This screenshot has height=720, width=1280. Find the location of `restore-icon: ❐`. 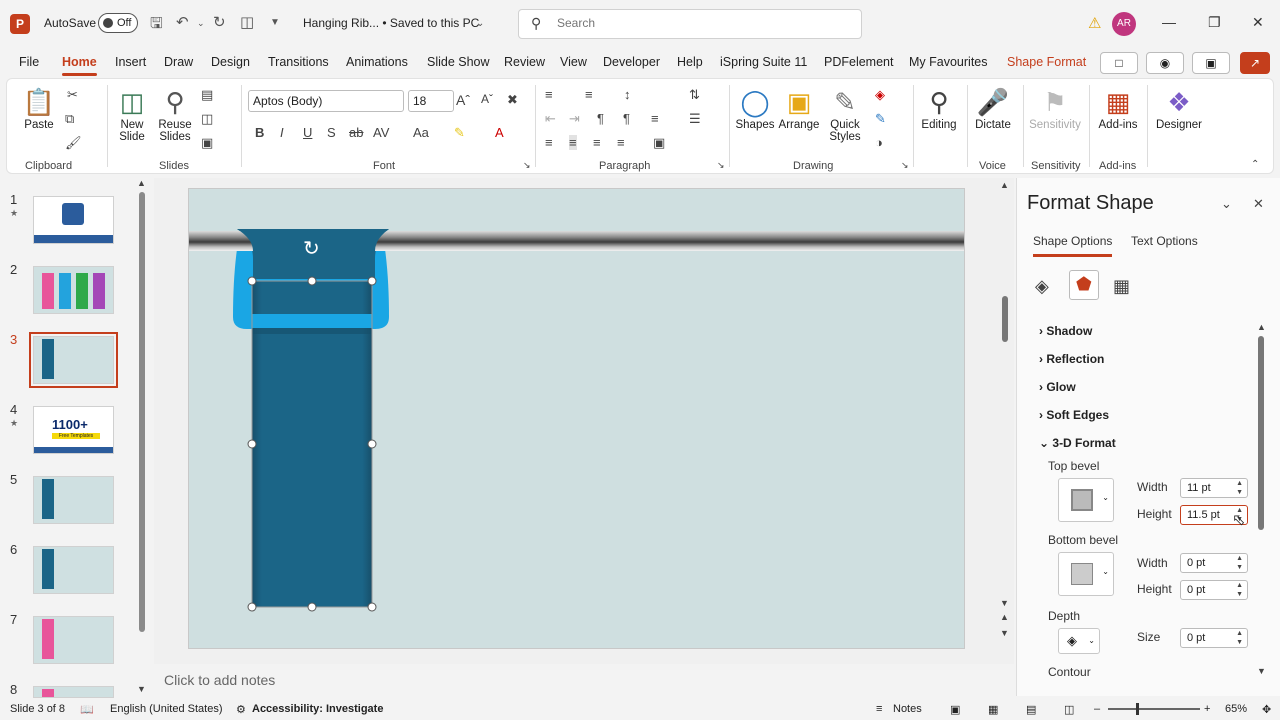

restore-icon: ❐ is located at coordinates (1214, 22).